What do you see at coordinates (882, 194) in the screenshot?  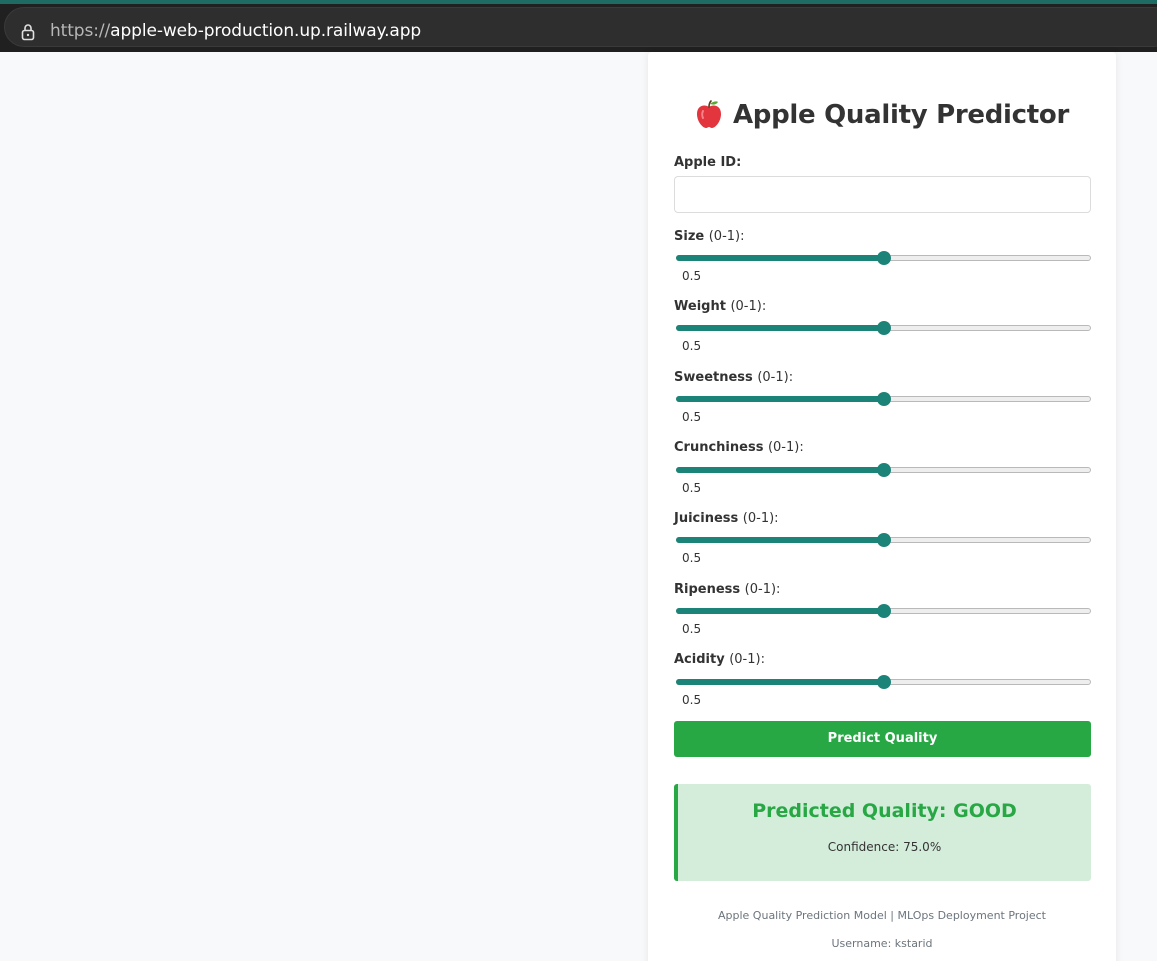 I see `apple-id-input` at bounding box center [882, 194].